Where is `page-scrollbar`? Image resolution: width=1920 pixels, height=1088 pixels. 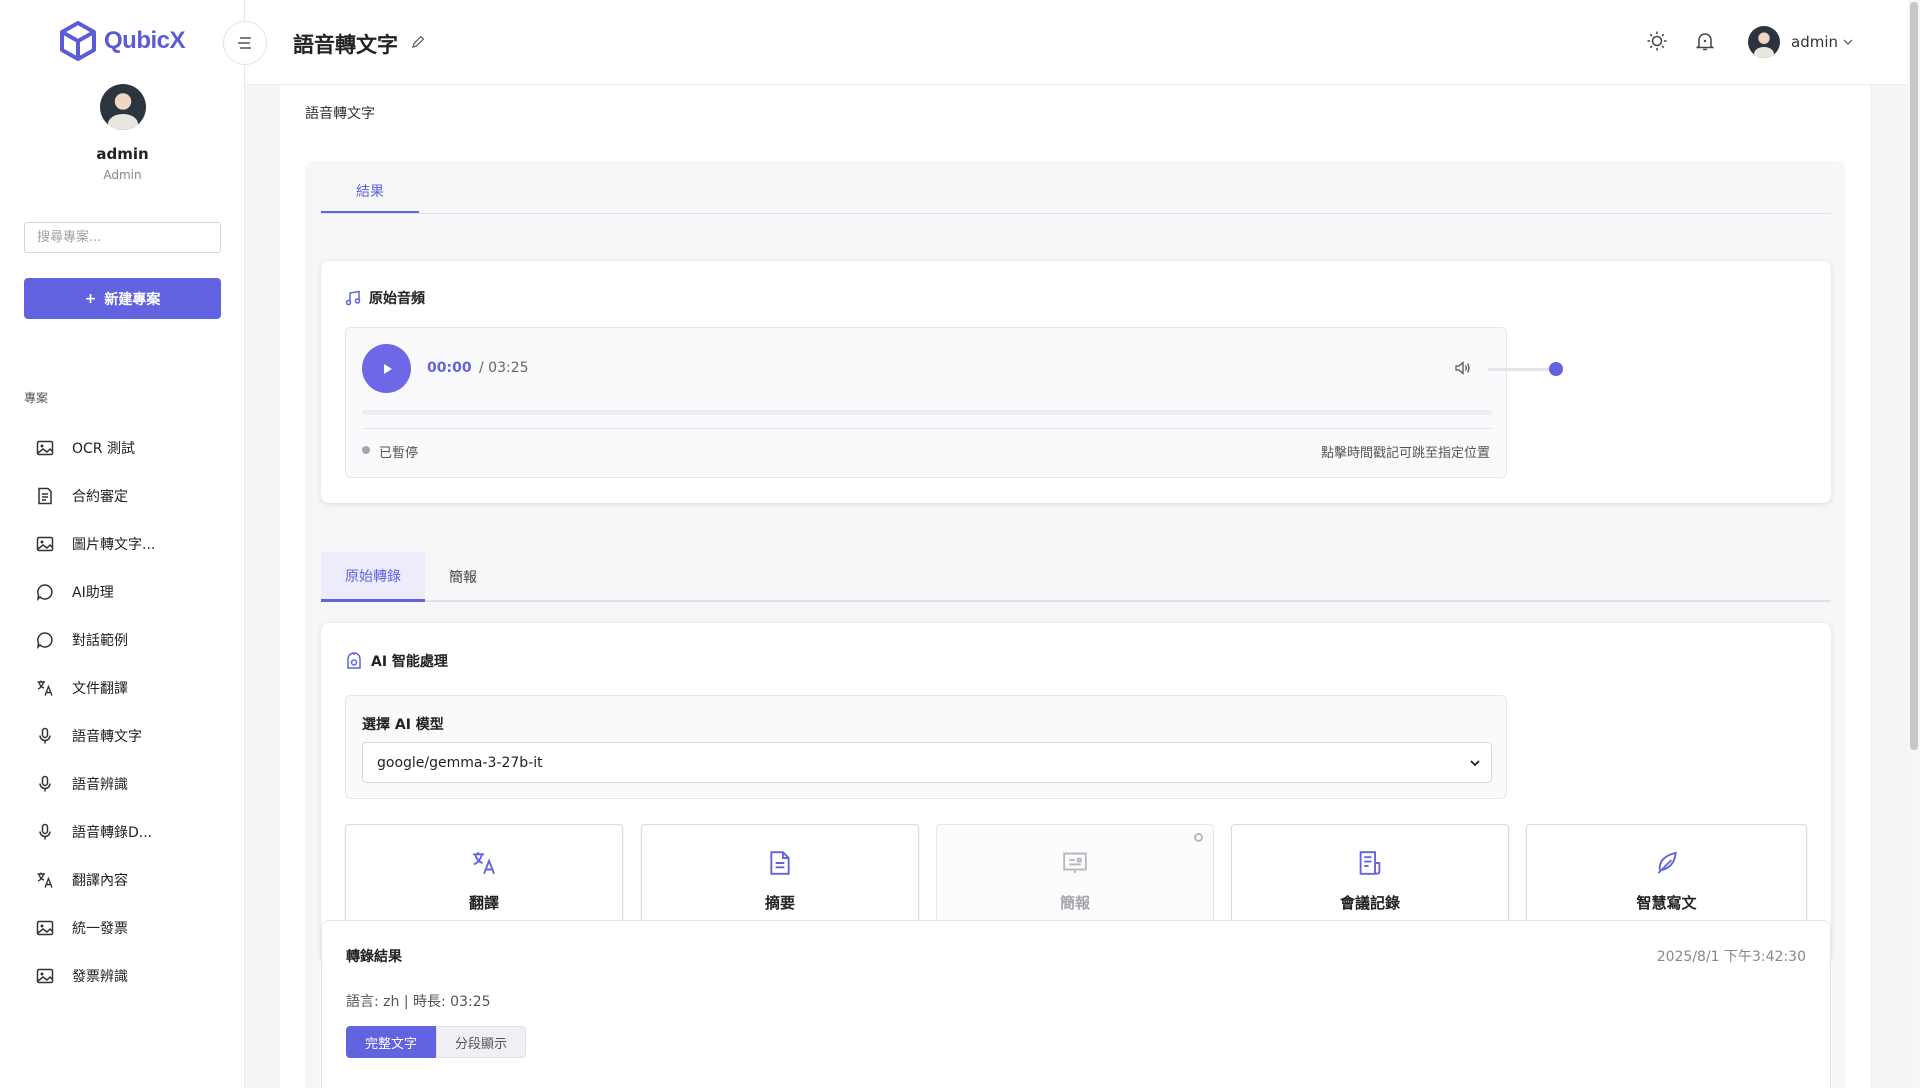 page-scrollbar is located at coordinates (1914, 544).